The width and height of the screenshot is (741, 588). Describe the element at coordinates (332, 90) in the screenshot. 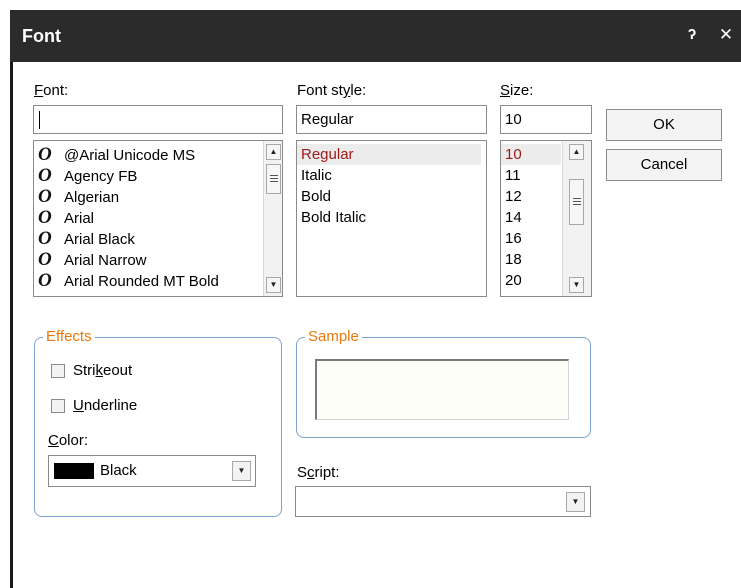

I see `font-style-label: Font style:` at that location.